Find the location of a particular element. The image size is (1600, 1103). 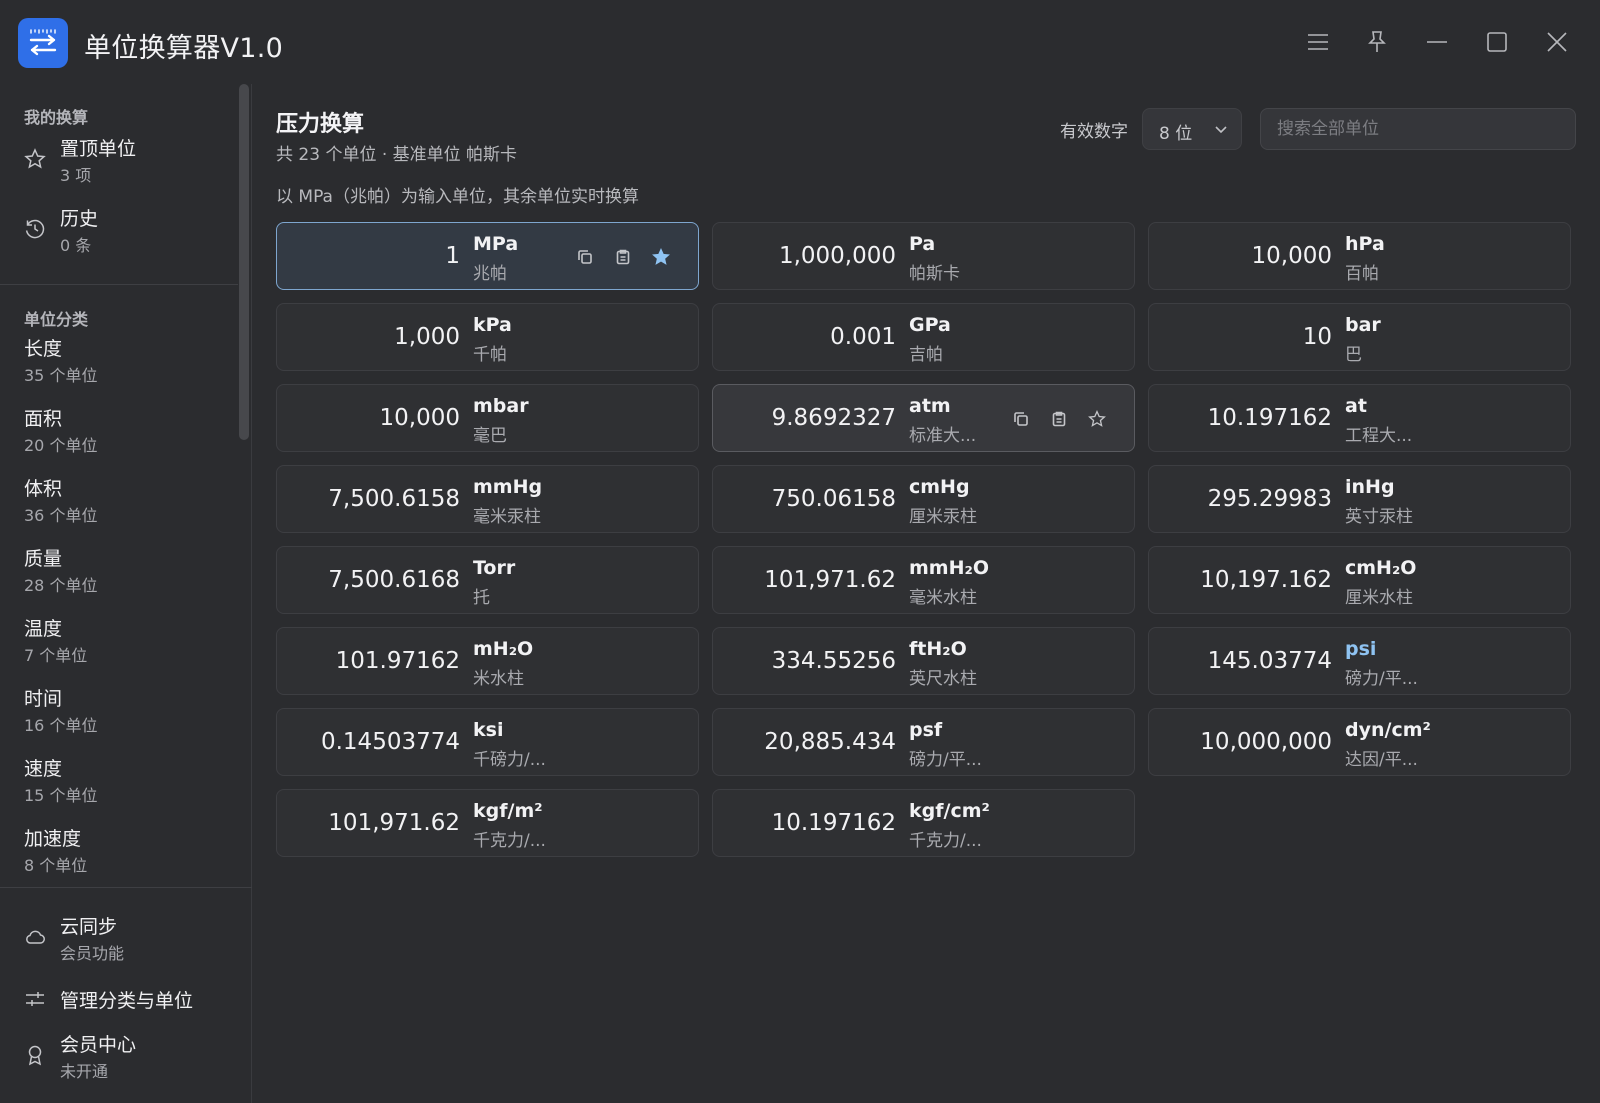

sidebar-item-sub: 16 个单位 is located at coordinates (61, 725).